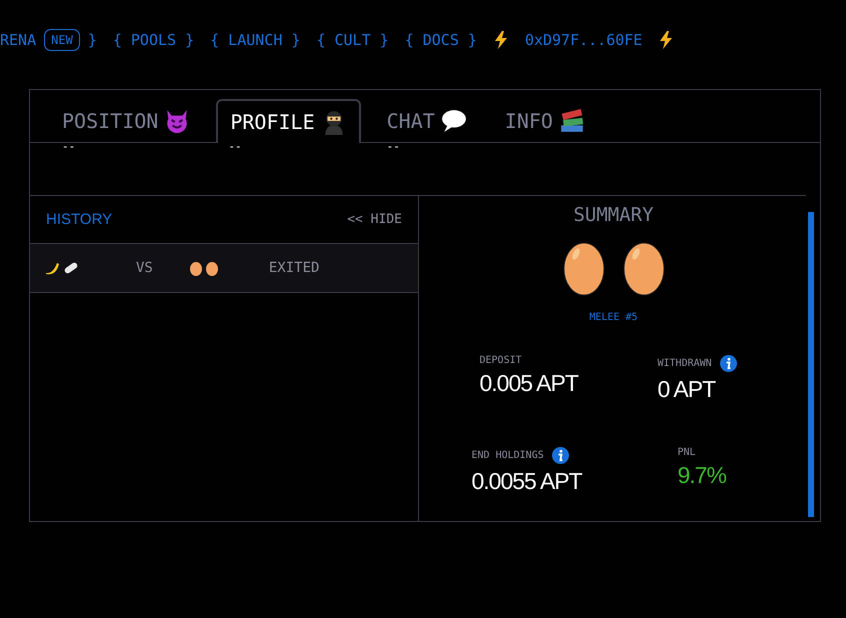 The height and width of the screenshot is (618, 846). Describe the element at coordinates (294, 268) in the screenshot. I see `status-label: EXITED` at that location.